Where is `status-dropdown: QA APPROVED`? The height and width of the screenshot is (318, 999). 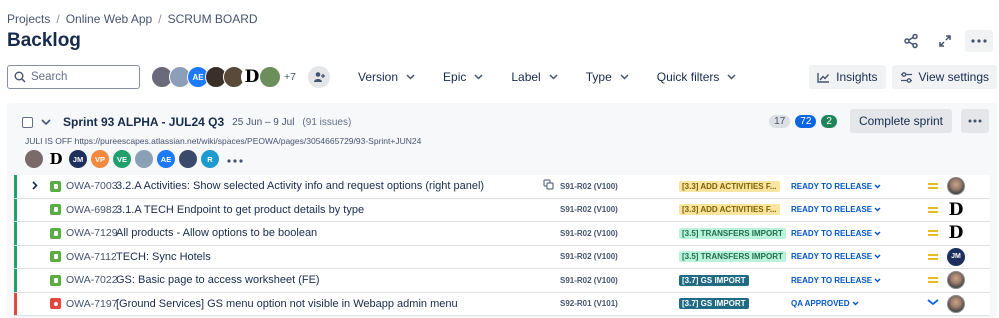
status-dropdown: QA APPROVED is located at coordinates (825, 303).